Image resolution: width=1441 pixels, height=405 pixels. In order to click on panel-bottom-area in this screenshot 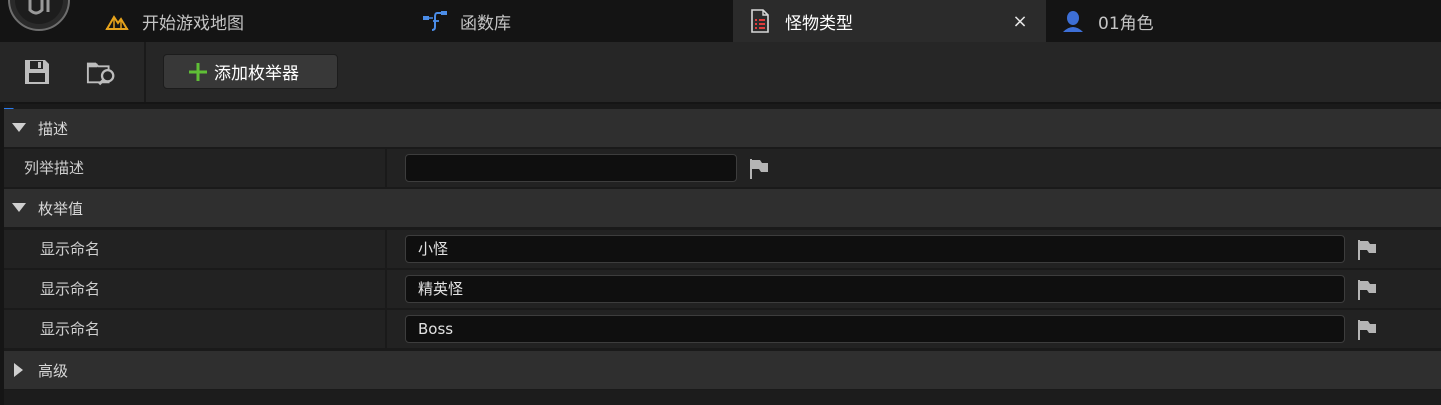, I will do `click(722, 397)`.